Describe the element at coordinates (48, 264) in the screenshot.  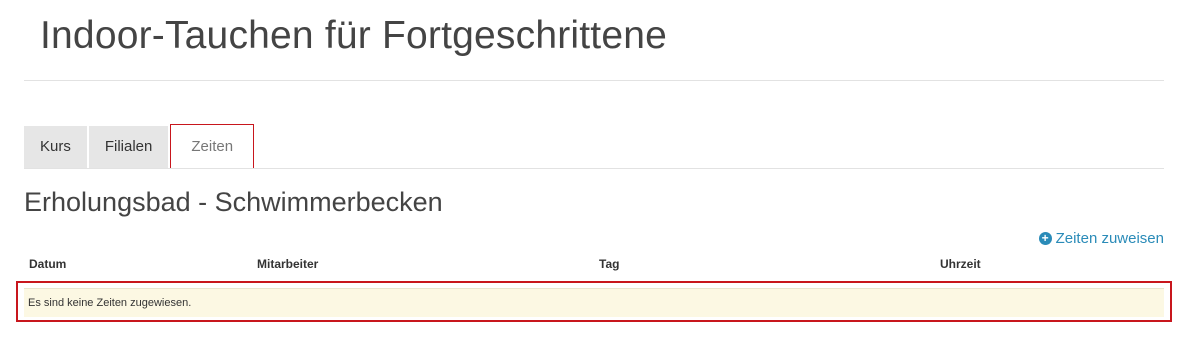
I see `column-header-datum: Datum` at that location.